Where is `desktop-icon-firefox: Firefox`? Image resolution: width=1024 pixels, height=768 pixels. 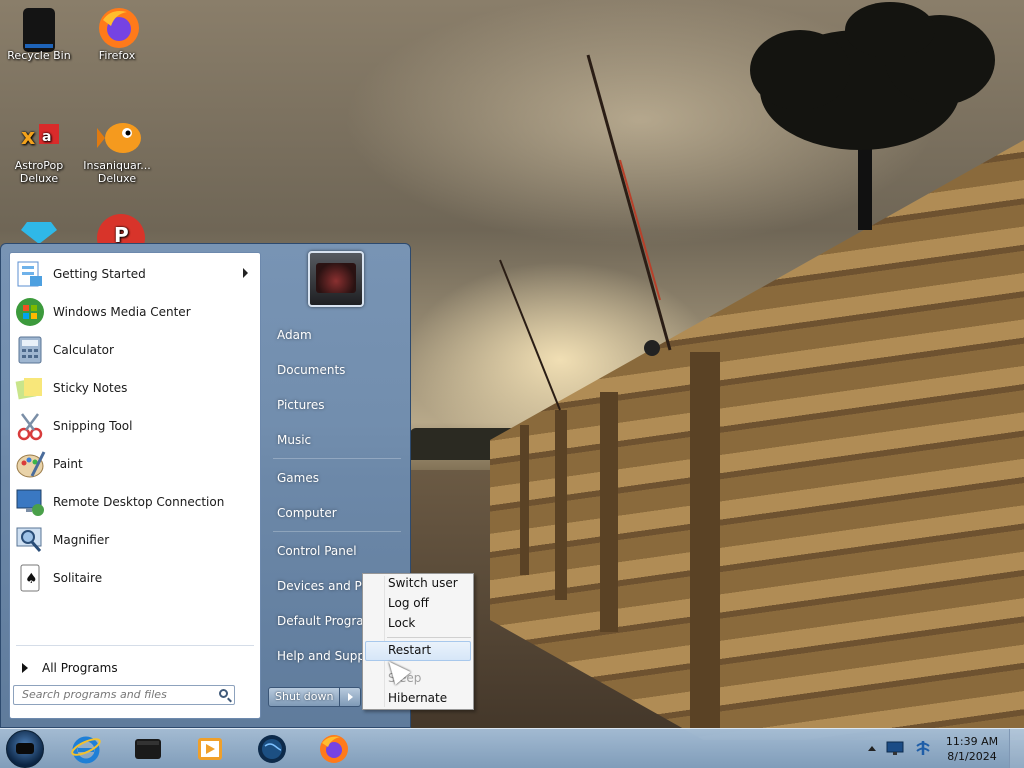
desktop-icon-firefox: Firefox is located at coordinates (117, 34).